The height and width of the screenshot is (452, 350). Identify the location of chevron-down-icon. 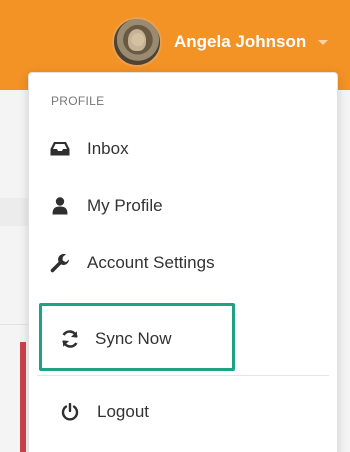
(323, 42).